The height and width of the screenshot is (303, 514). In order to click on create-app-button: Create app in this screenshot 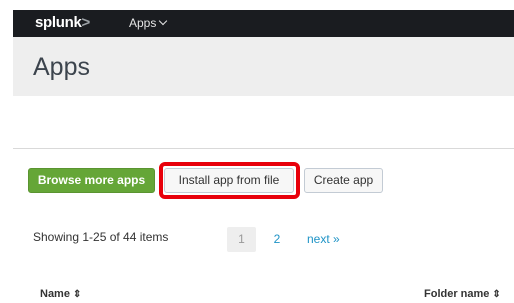, I will do `click(343, 180)`.